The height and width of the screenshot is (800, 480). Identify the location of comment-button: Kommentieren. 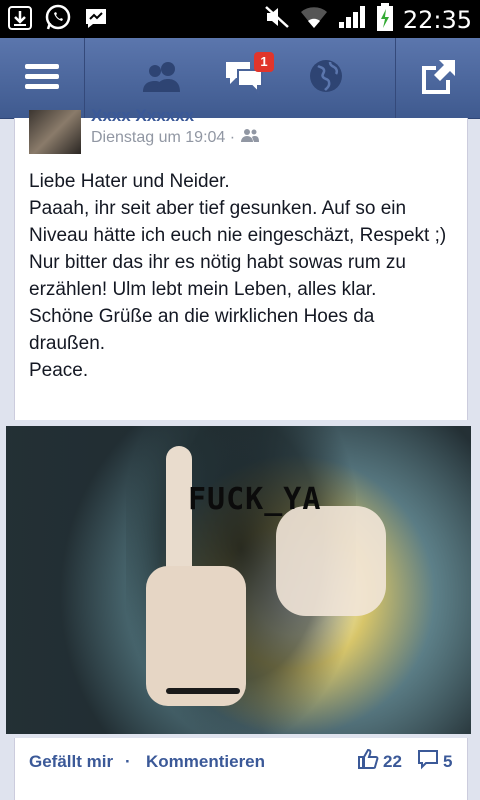
(205, 762).